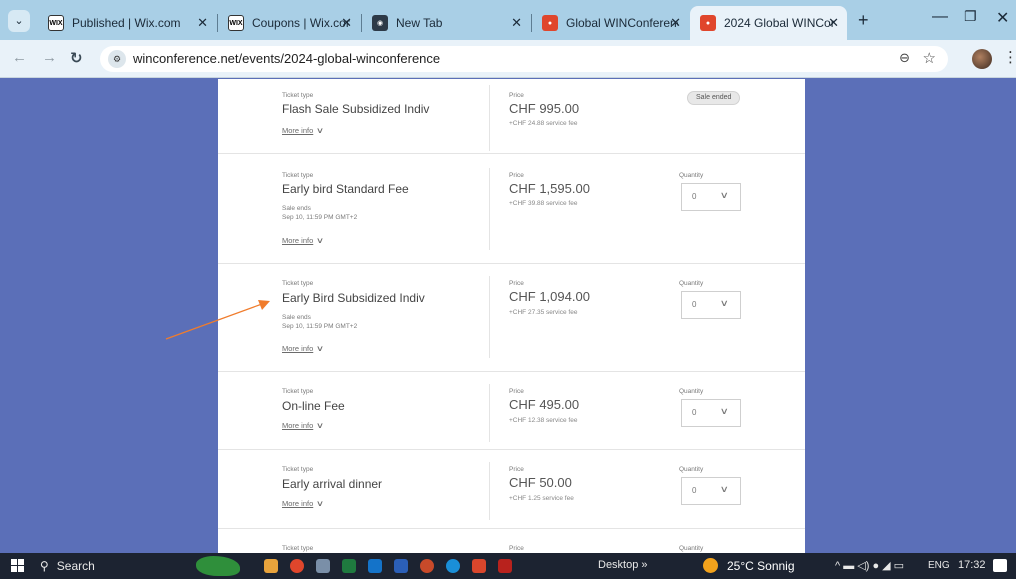 The image size is (1016, 579). What do you see at coordinates (19, 57) in the screenshot?
I see `back-arrow-icon: ←` at bounding box center [19, 57].